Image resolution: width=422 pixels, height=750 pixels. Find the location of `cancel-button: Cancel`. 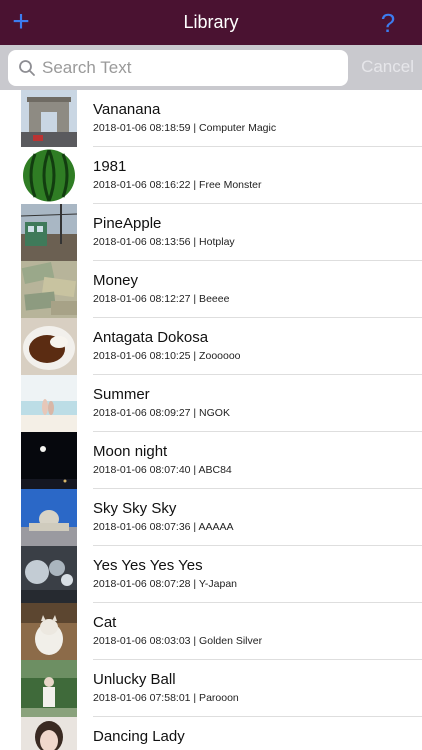

cancel-button: Cancel is located at coordinates (387, 67).